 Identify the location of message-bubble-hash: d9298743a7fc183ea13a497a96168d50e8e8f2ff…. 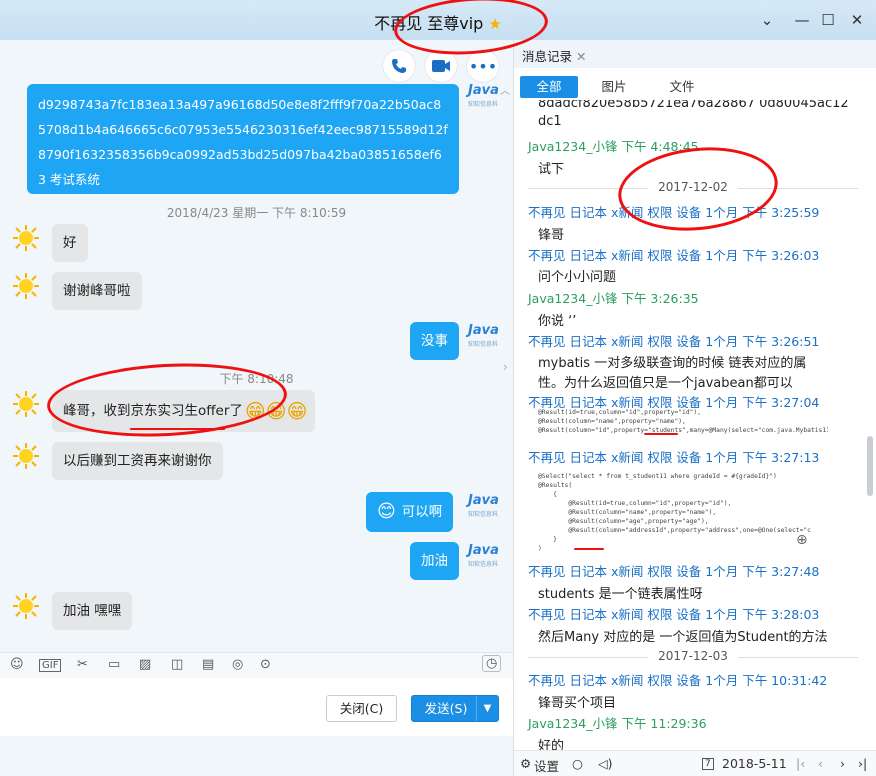
(243, 139).